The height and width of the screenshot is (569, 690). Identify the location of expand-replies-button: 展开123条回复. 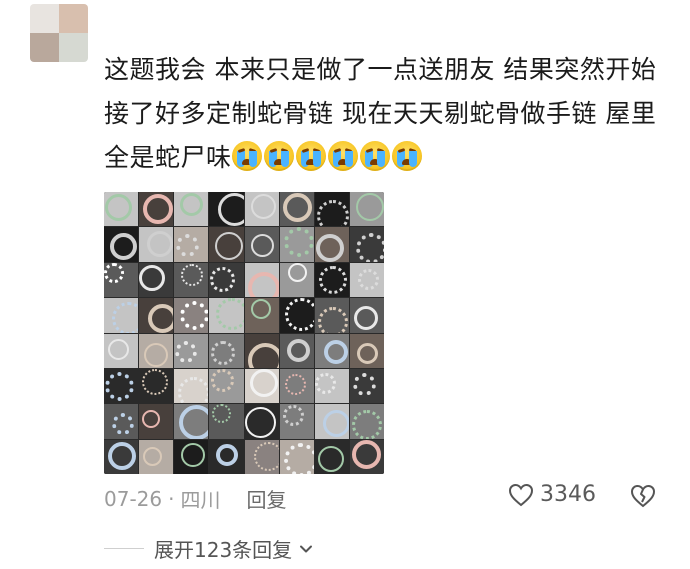
(209, 548).